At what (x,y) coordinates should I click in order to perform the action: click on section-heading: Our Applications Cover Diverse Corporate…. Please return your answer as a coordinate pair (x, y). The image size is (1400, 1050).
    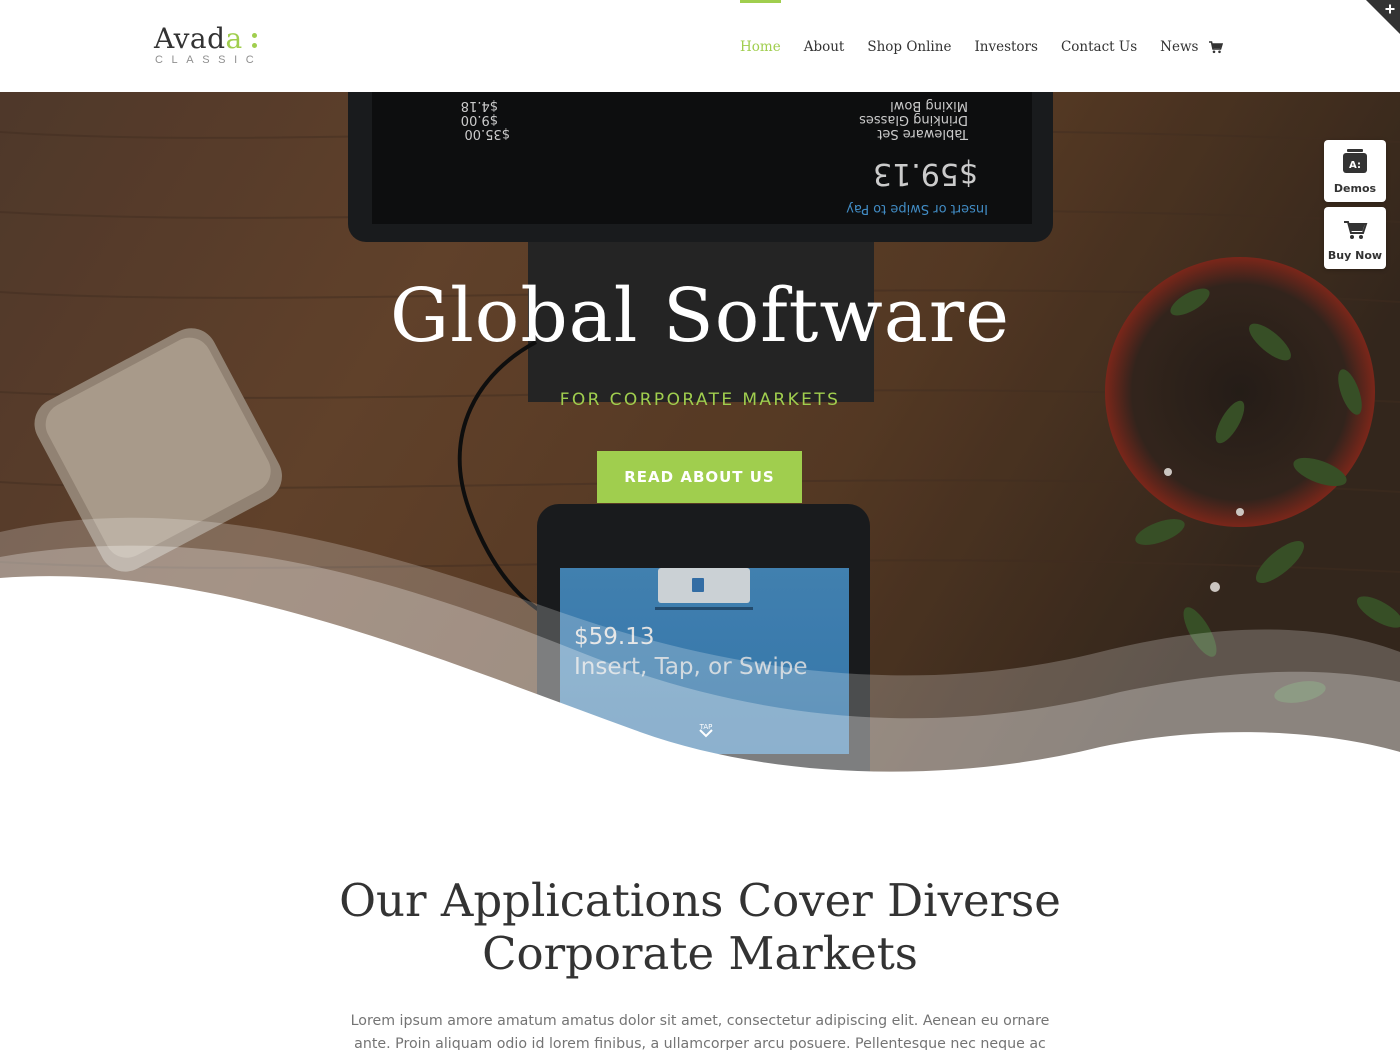
    Looking at the image, I should click on (700, 927).